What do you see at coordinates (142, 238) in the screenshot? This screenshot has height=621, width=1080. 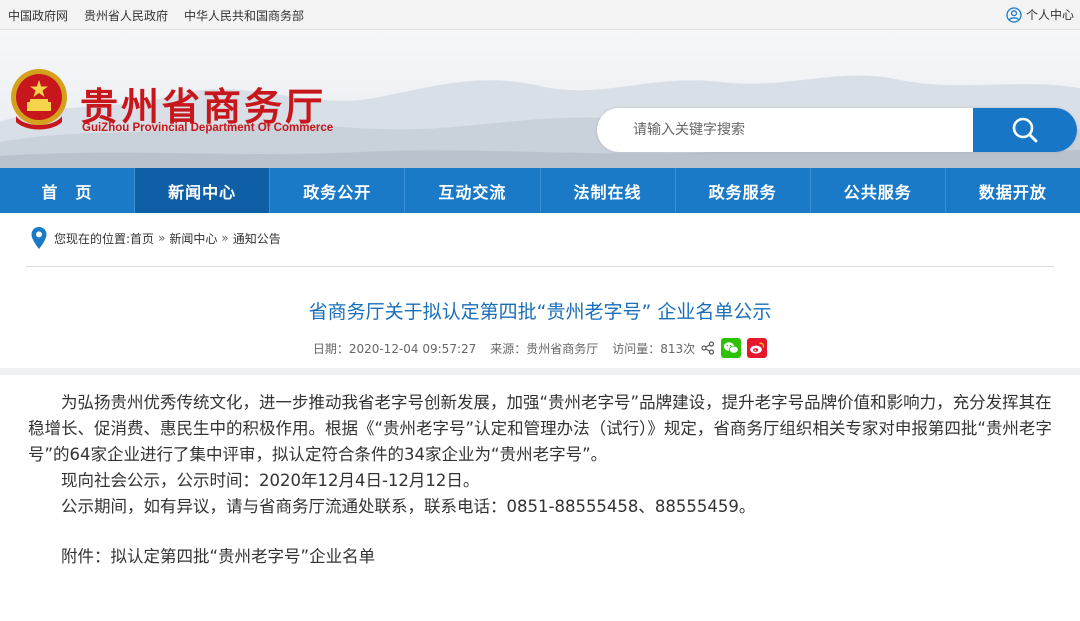 I see `breadcrumb-home: 首页` at bounding box center [142, 238].